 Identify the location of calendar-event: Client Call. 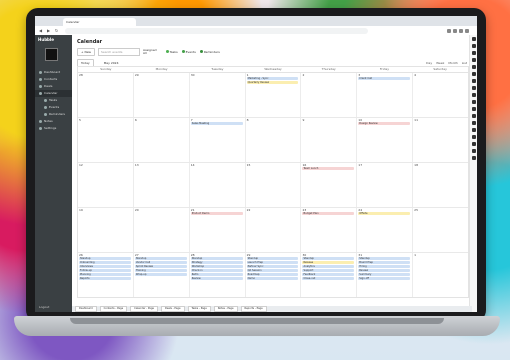
(384, 78).